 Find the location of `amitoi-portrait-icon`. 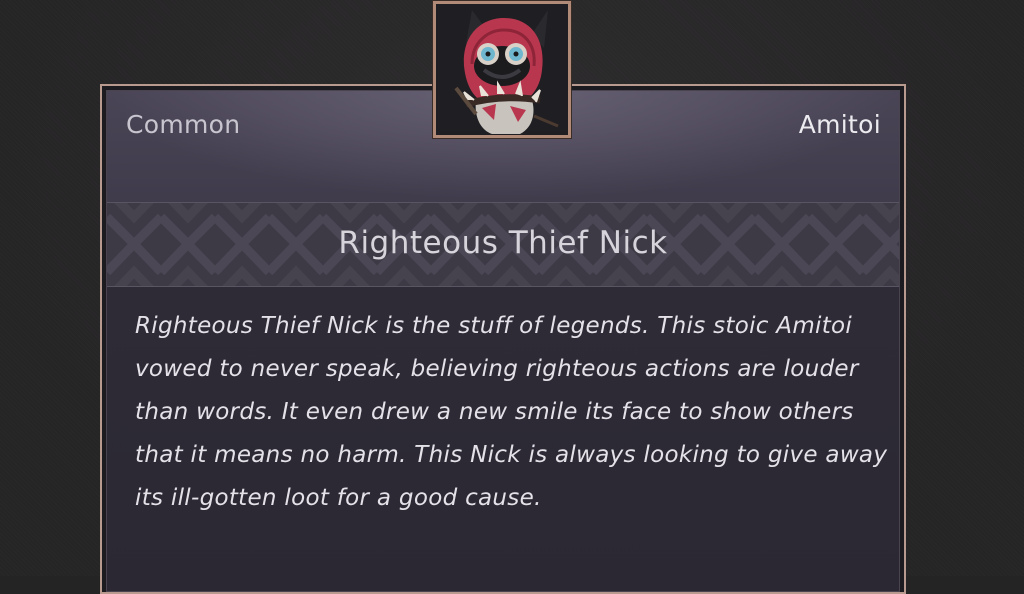

amitoi-portrait-icon is located at coordinates (502, 69).